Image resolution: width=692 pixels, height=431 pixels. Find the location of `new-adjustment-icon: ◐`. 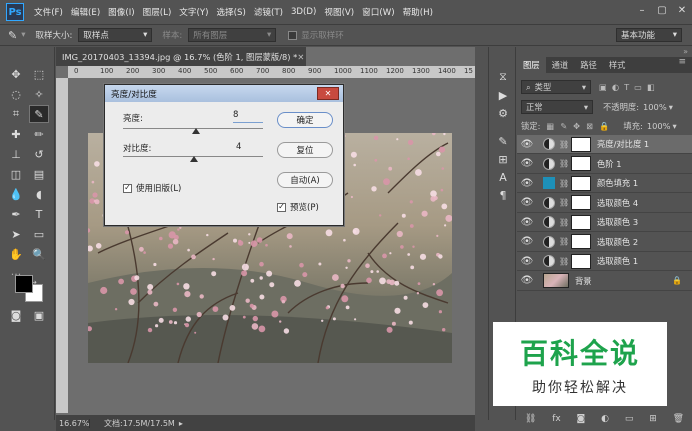

new-adjustment-icon: ◐ is located at coordinates (605, 419).